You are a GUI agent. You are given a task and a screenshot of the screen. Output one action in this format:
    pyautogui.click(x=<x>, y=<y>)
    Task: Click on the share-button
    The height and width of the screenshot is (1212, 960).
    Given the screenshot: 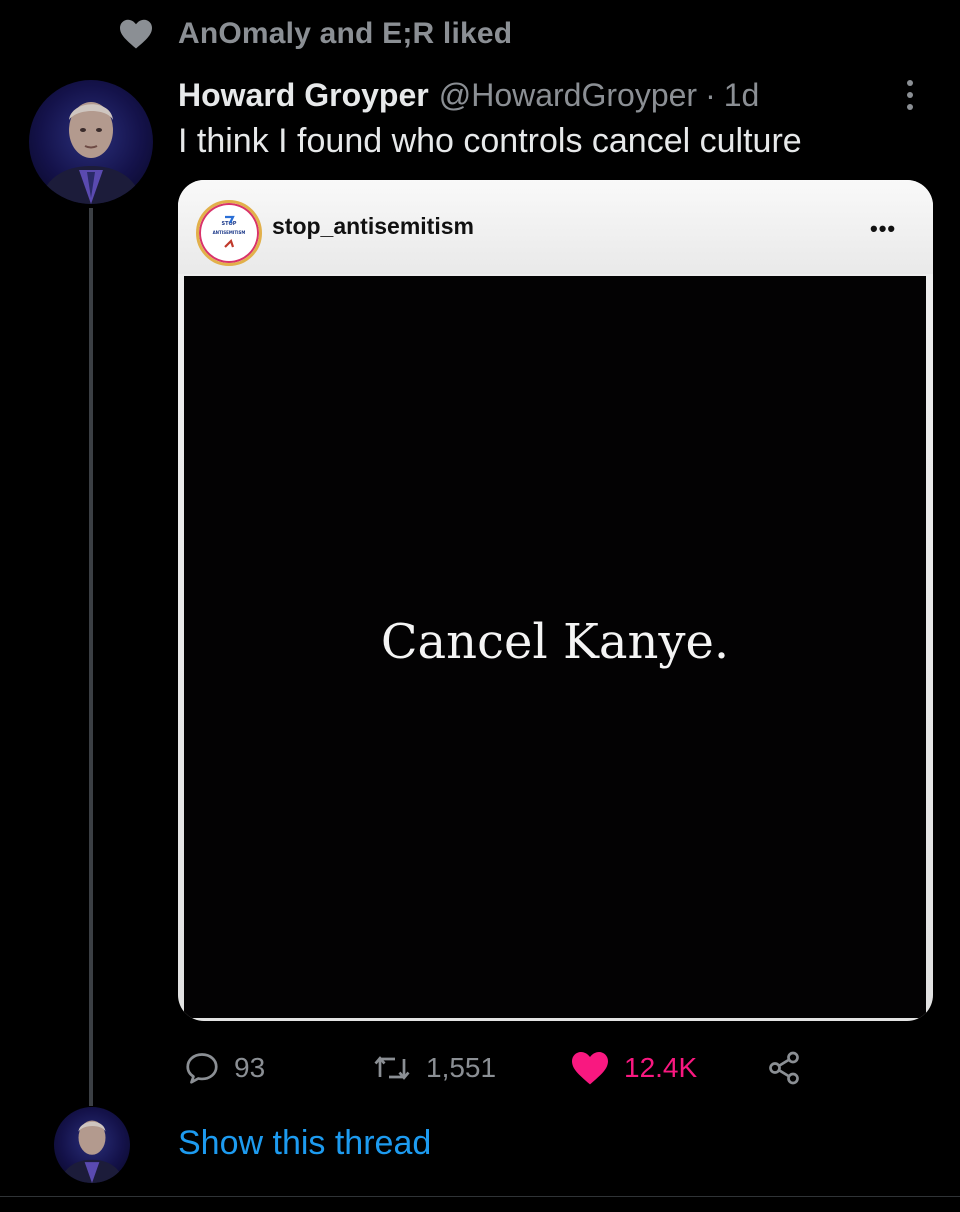 What is the action you would take?
    pyautogui.click(x=784, y=1068)
    